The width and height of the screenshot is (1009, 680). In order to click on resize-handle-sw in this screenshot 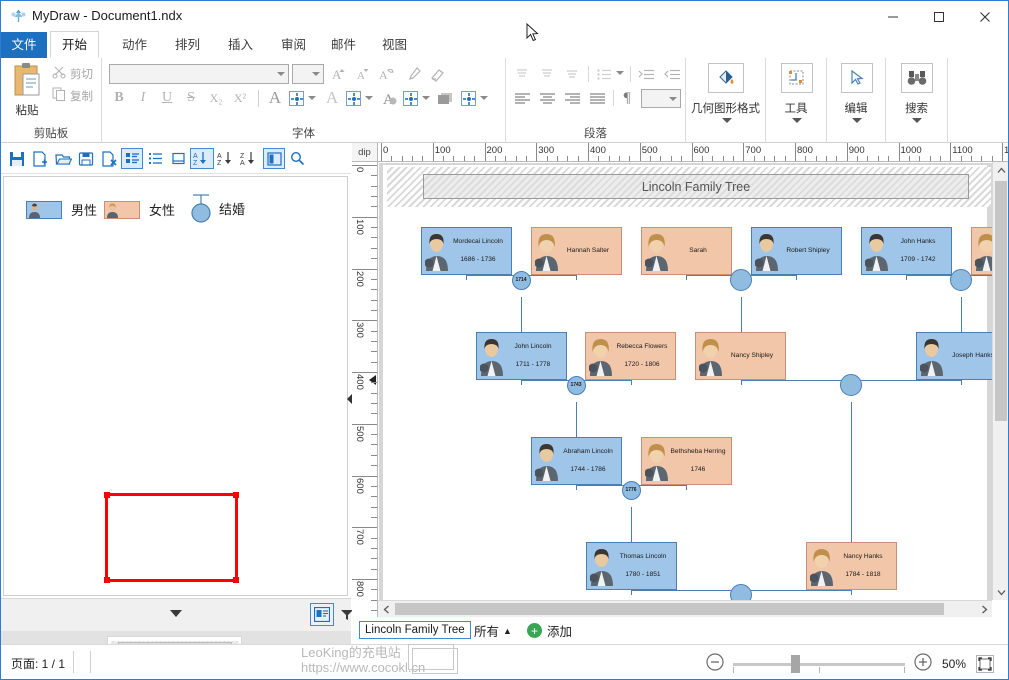, I will do `click(107, 580)`.